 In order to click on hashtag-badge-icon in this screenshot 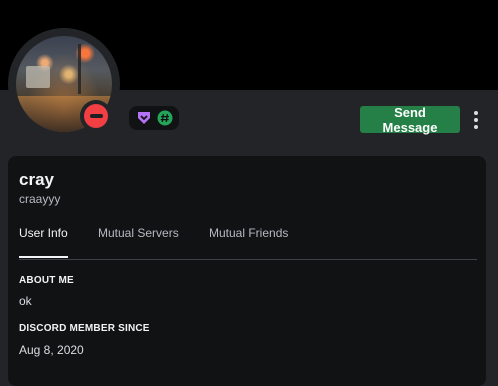, I will do `click(165, 118)`.